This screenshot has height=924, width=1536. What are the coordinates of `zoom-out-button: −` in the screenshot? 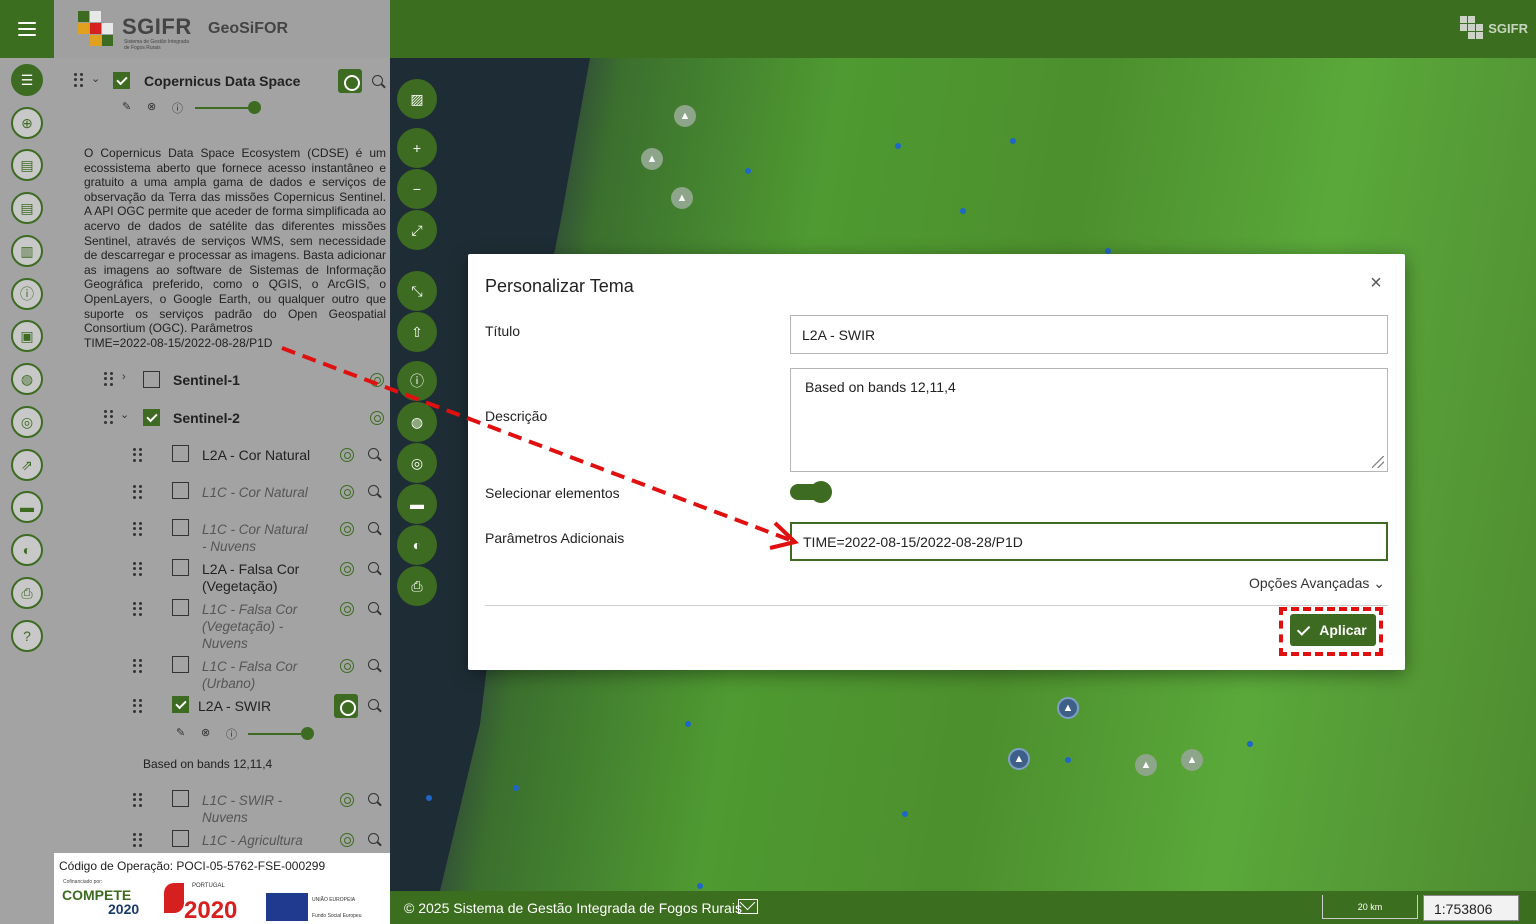 It's located at (417, 189).